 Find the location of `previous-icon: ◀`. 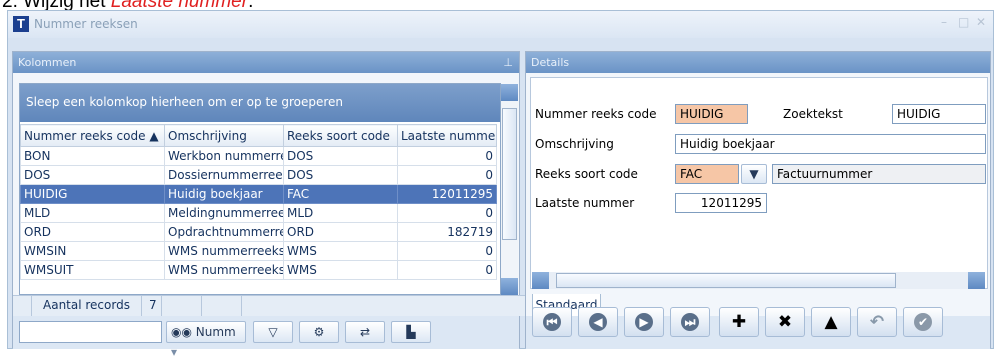

previous-icon: ◀ is located at coordinates (598, 322).